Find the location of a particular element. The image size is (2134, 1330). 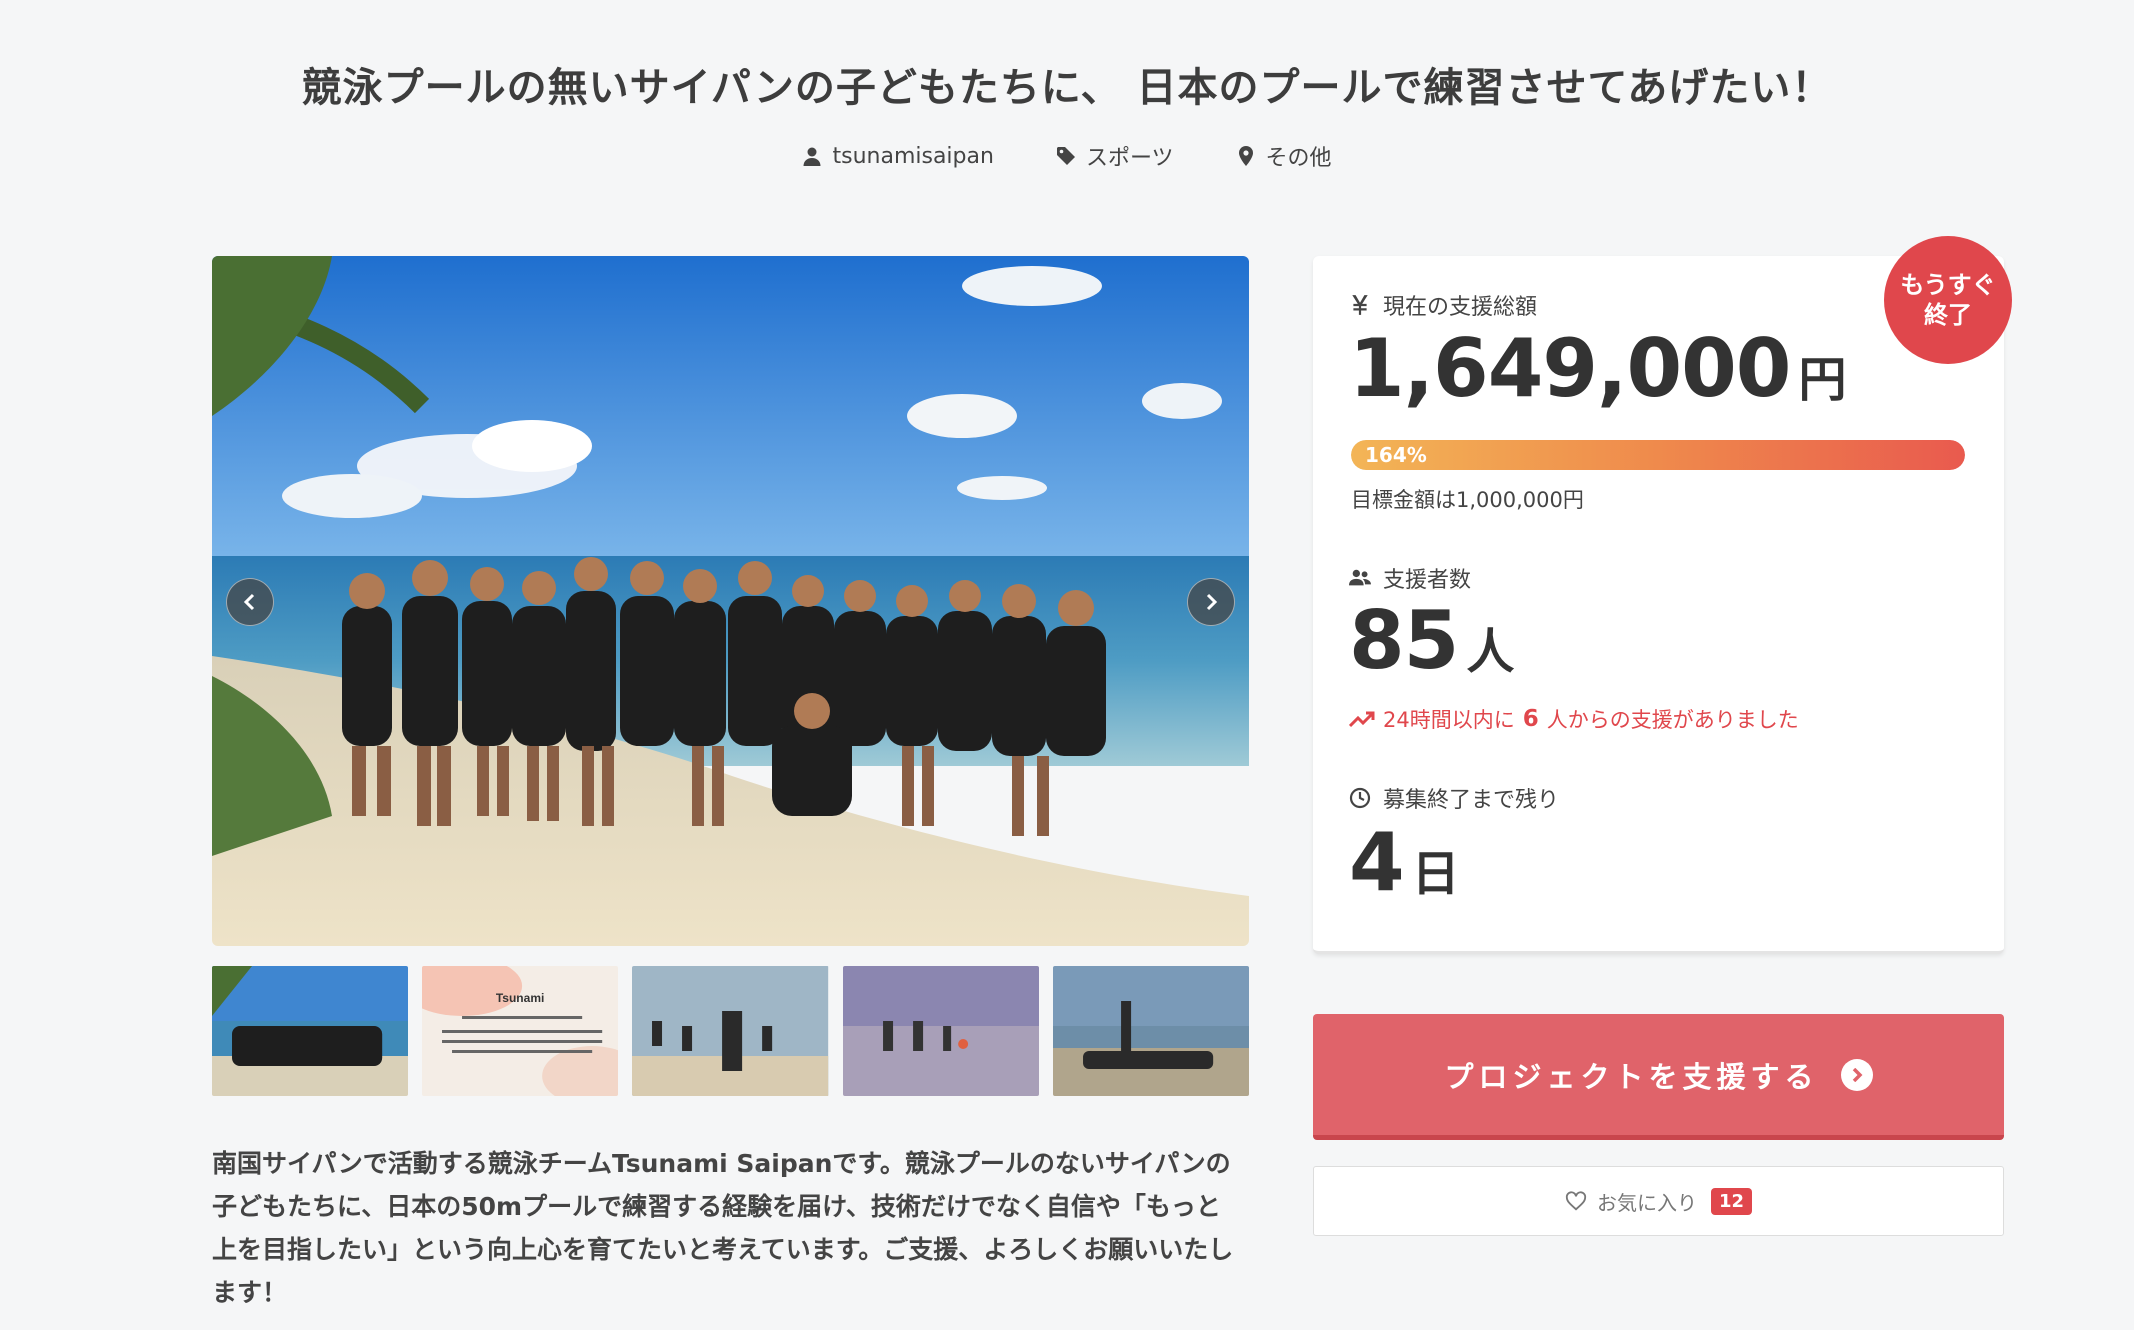

chevron-left-icon is located at coordinates (249, 602).